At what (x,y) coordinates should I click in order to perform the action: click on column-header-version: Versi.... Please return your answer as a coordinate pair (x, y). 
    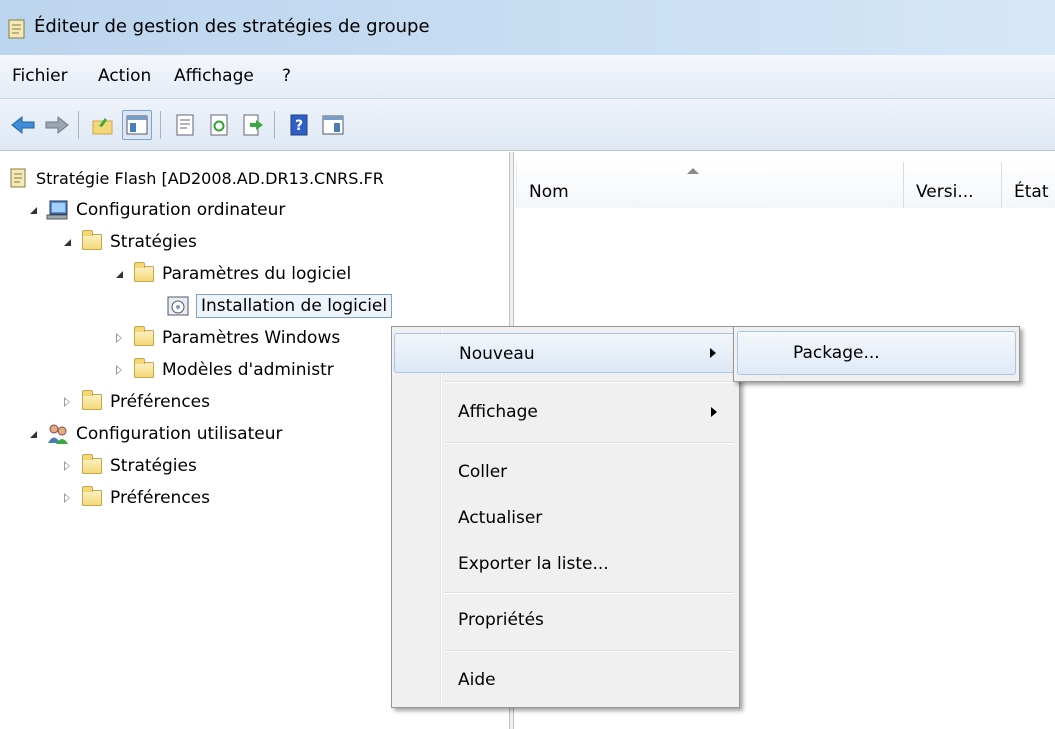
    Looking at the image, I should click on (953, 185).